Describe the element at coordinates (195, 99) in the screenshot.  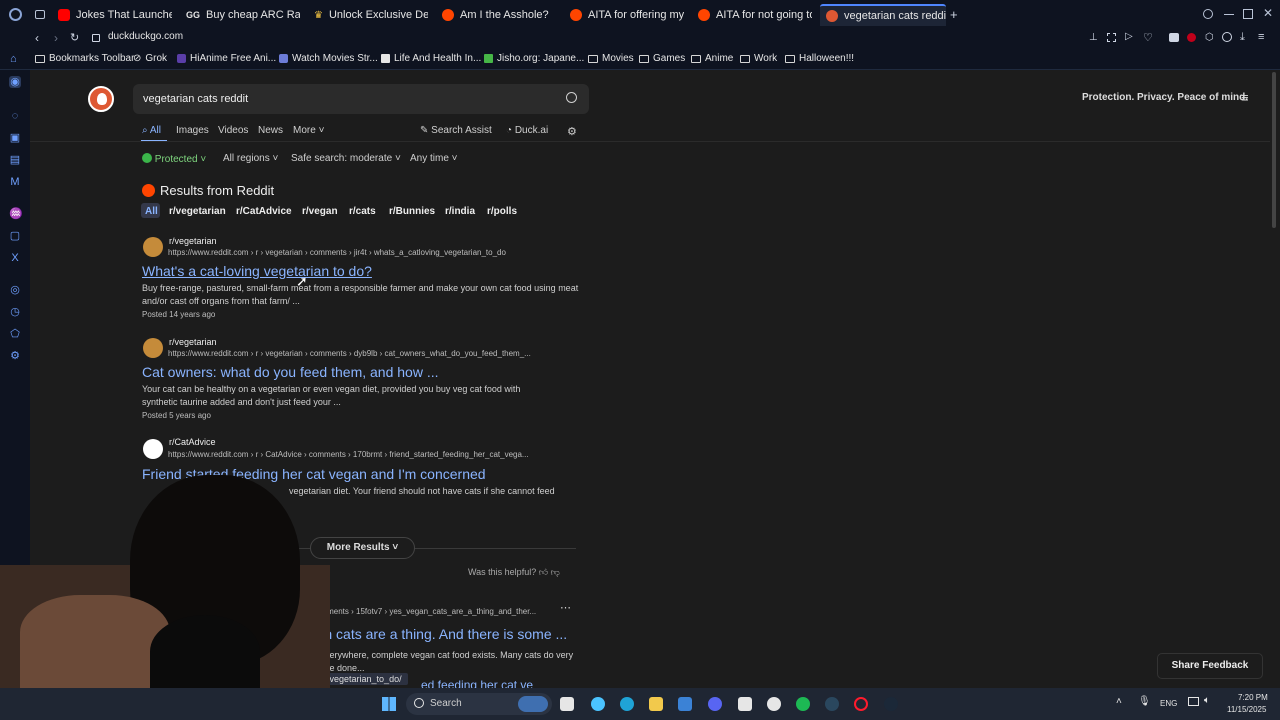
I see `search-input: vegetarian cats reddit` at that location.